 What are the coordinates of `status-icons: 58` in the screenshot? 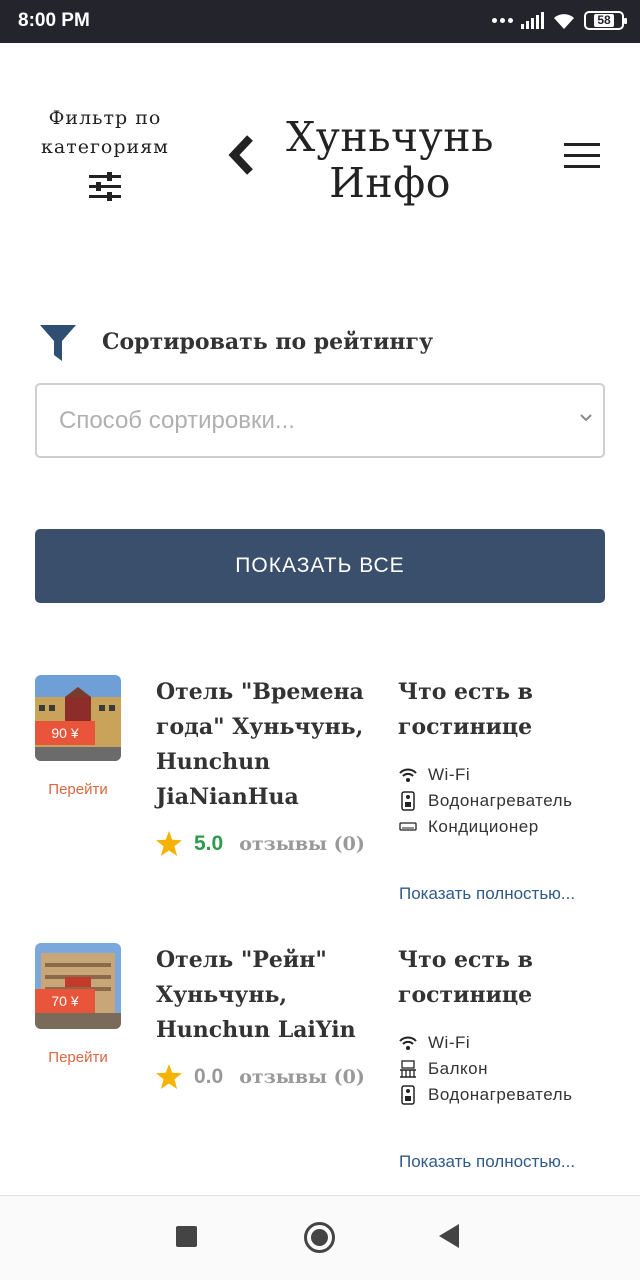 It's located at (559, 20).